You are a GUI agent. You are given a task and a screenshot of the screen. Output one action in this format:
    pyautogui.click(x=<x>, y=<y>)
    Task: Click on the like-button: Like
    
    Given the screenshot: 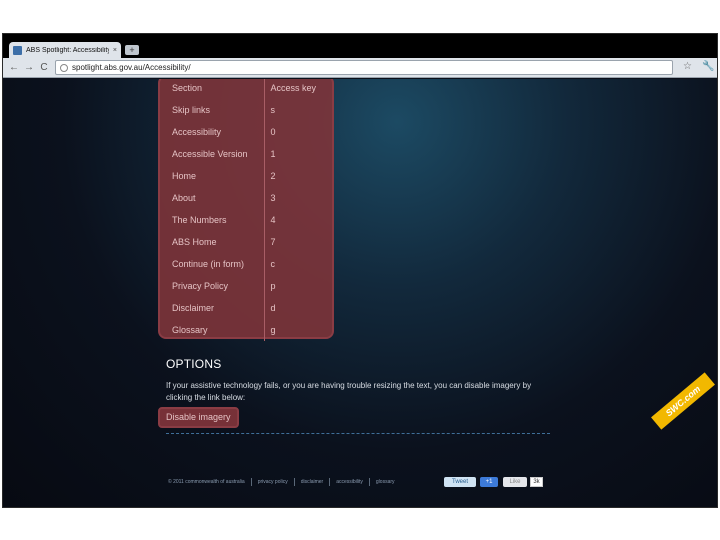 What is the action you would take?
    pyautogui.click(x=515, y=482)
    